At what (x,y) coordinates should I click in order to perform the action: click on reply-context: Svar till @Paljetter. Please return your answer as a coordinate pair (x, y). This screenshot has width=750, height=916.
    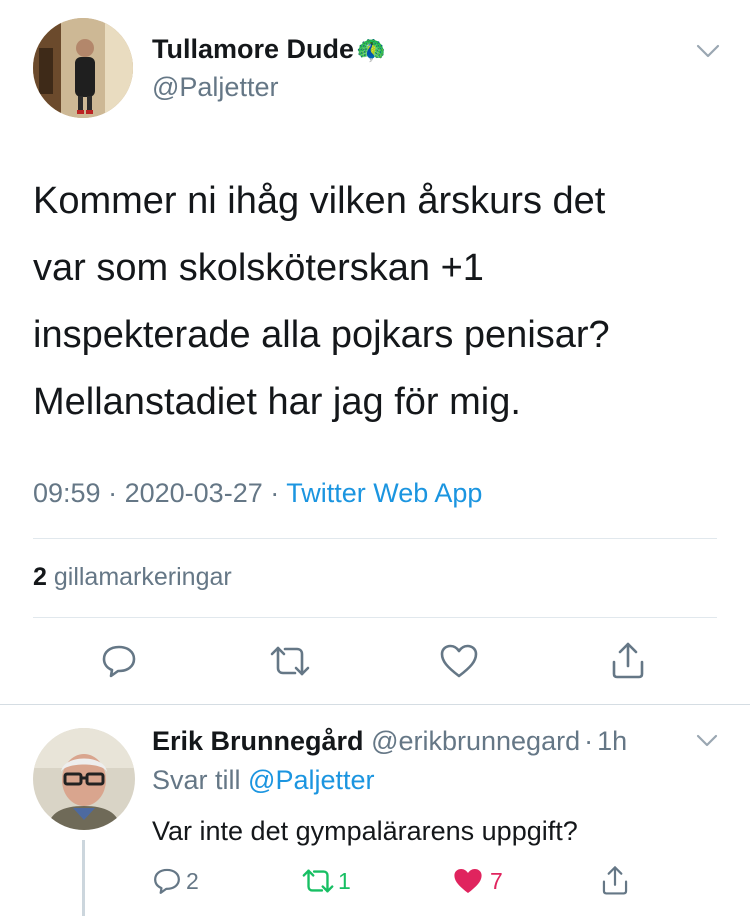
    Looking at the image, I should click on (263, 780).